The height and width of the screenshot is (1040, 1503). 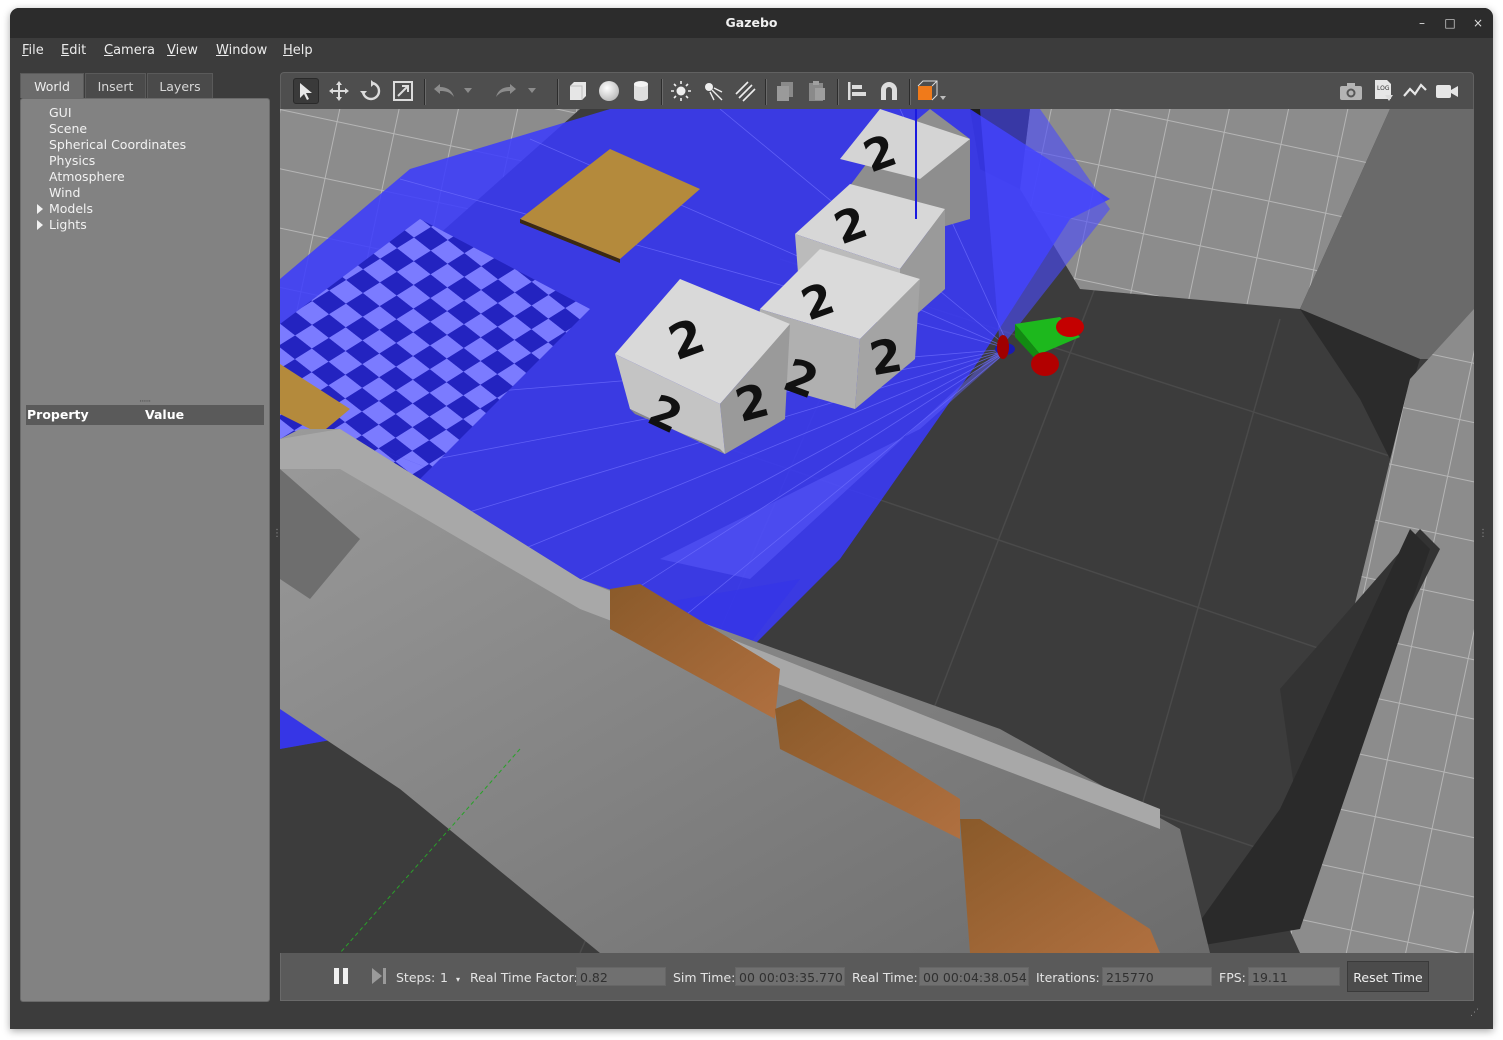 I want to click on tab-layers: Layers, so click(x=180, y=85).